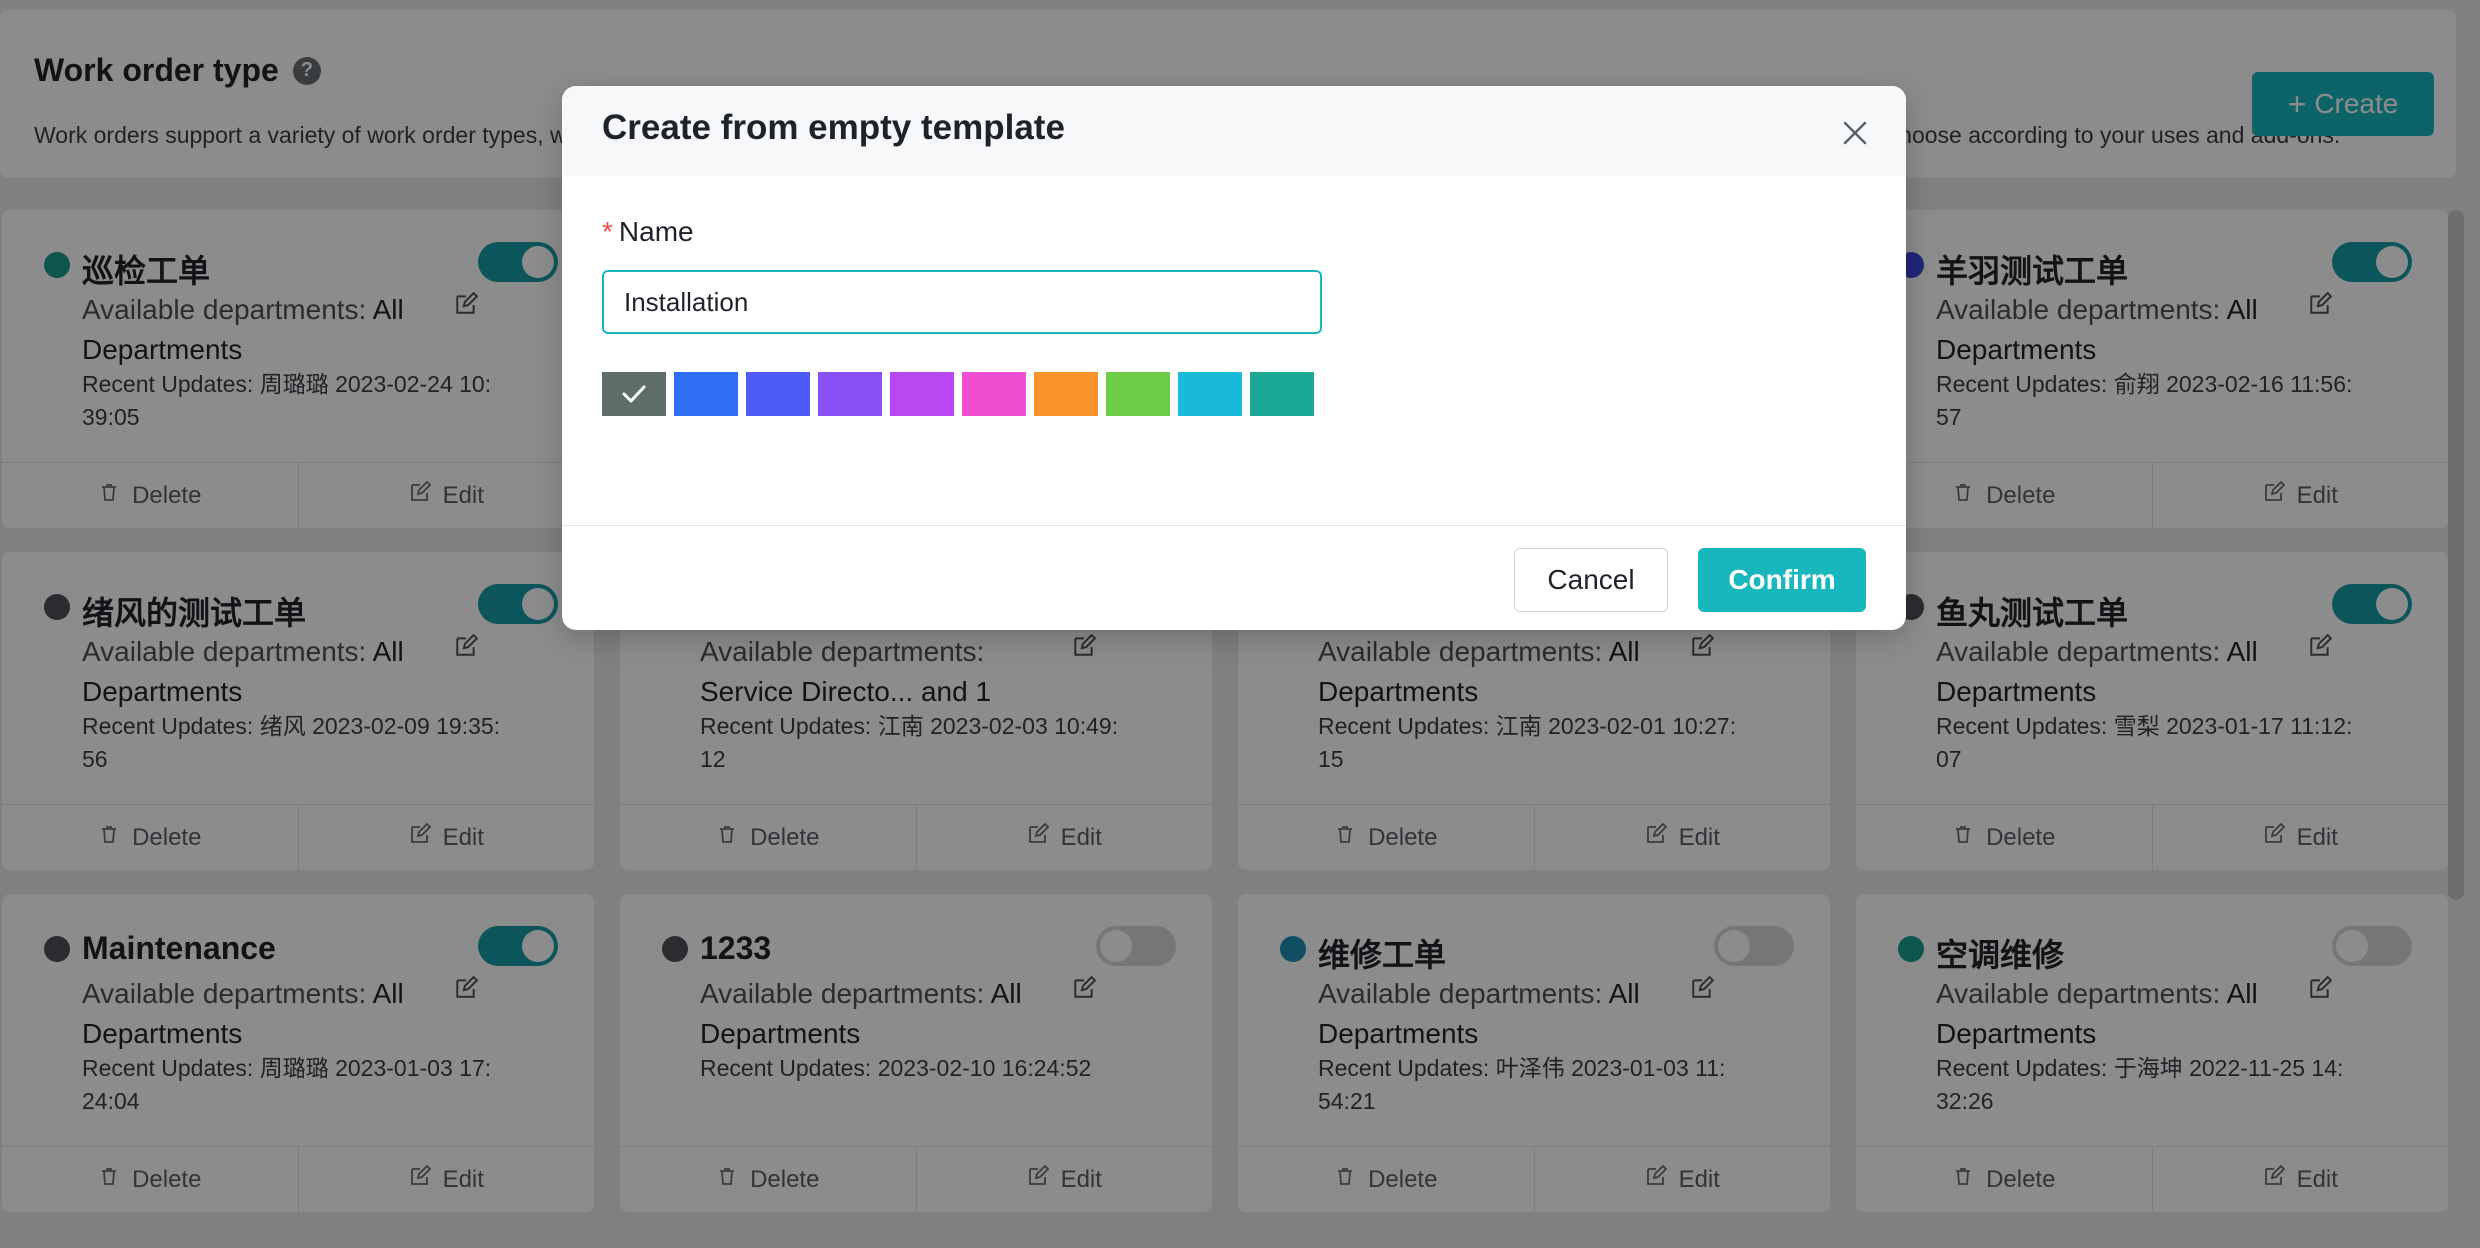 This screenshot has height=1248, width=2480. What do you see at coordinates (958, 394) in the screenshot?
I see `color-picker` at bounding box center [958, 394].